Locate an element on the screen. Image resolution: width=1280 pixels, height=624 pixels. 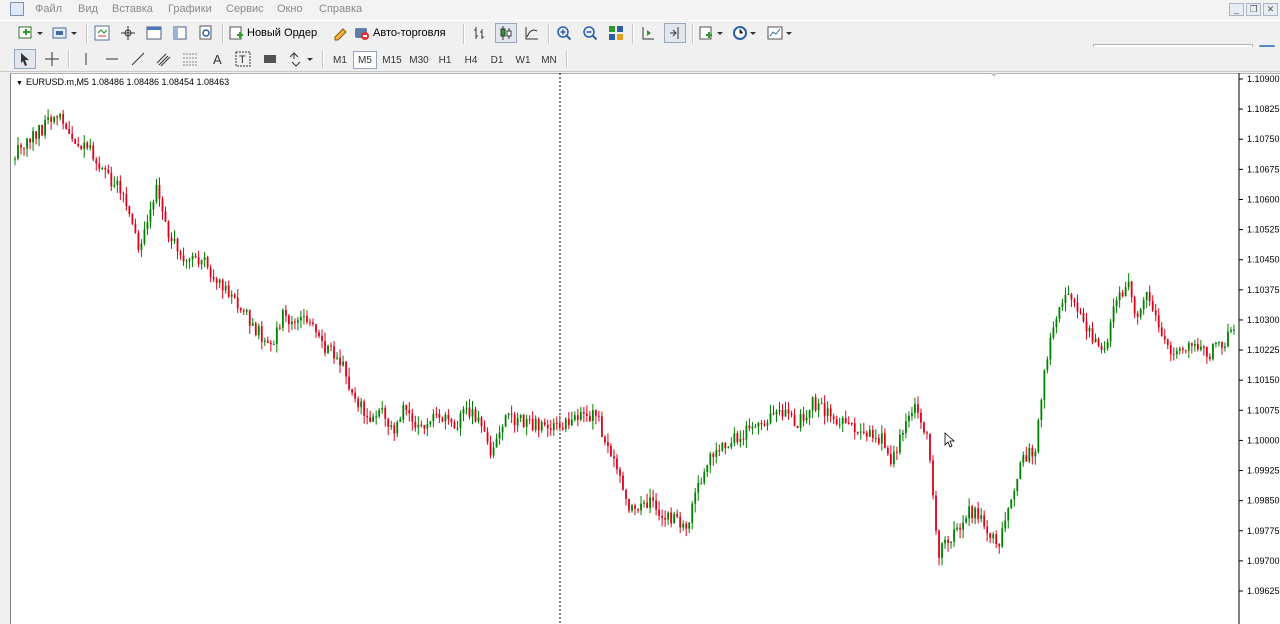
tf-mn: MN is located at coordinates (549, 60).